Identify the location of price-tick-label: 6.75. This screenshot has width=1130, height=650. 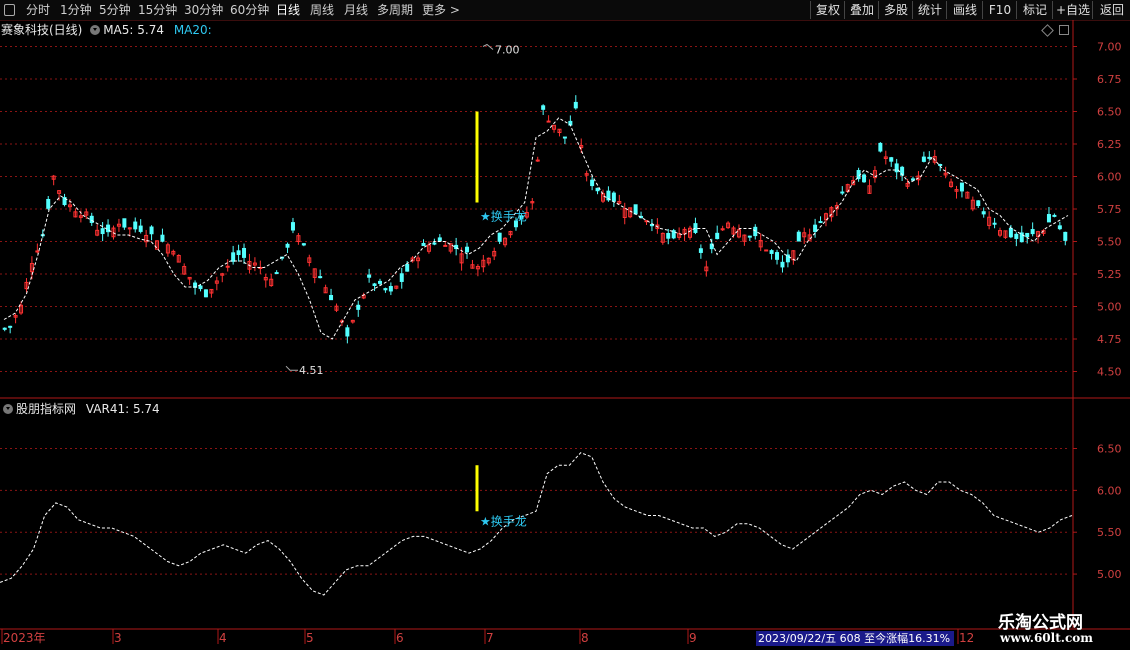
(1109, 79).